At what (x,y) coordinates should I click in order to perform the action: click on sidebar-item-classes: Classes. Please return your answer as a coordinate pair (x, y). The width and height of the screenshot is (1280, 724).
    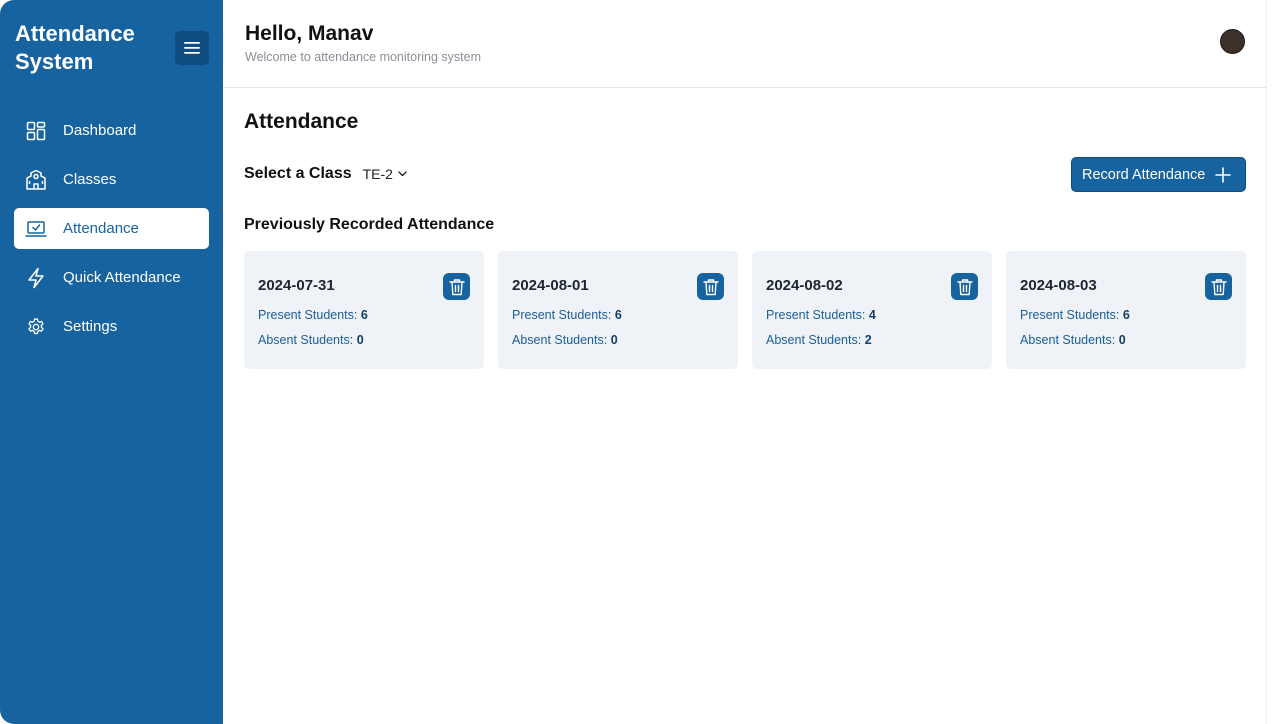
    Looking at the image, I should click on (111, 179).